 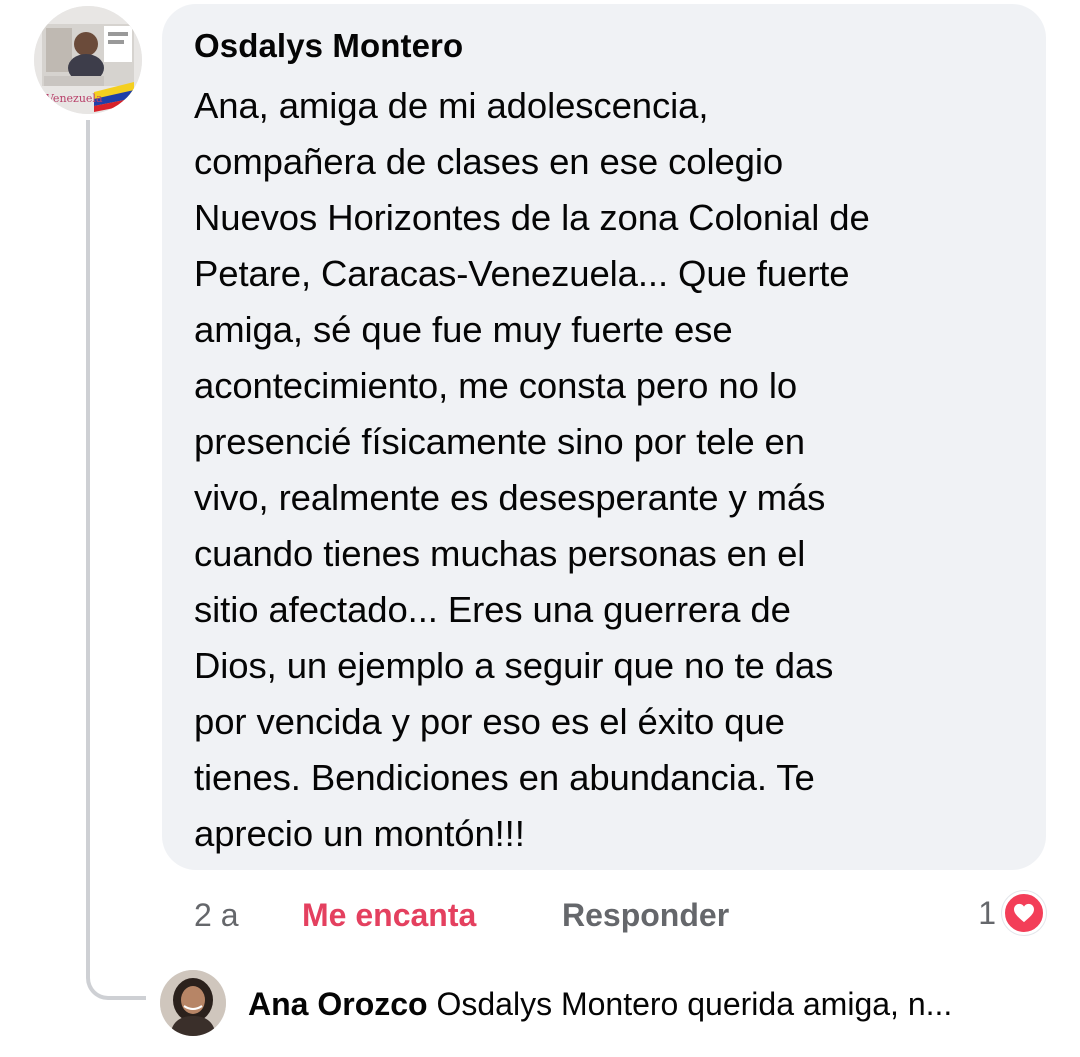 What do you see at coordinates (987, 913) in the screenshot?
I see `reaction-count: 1` at bounding box center [987, 913].